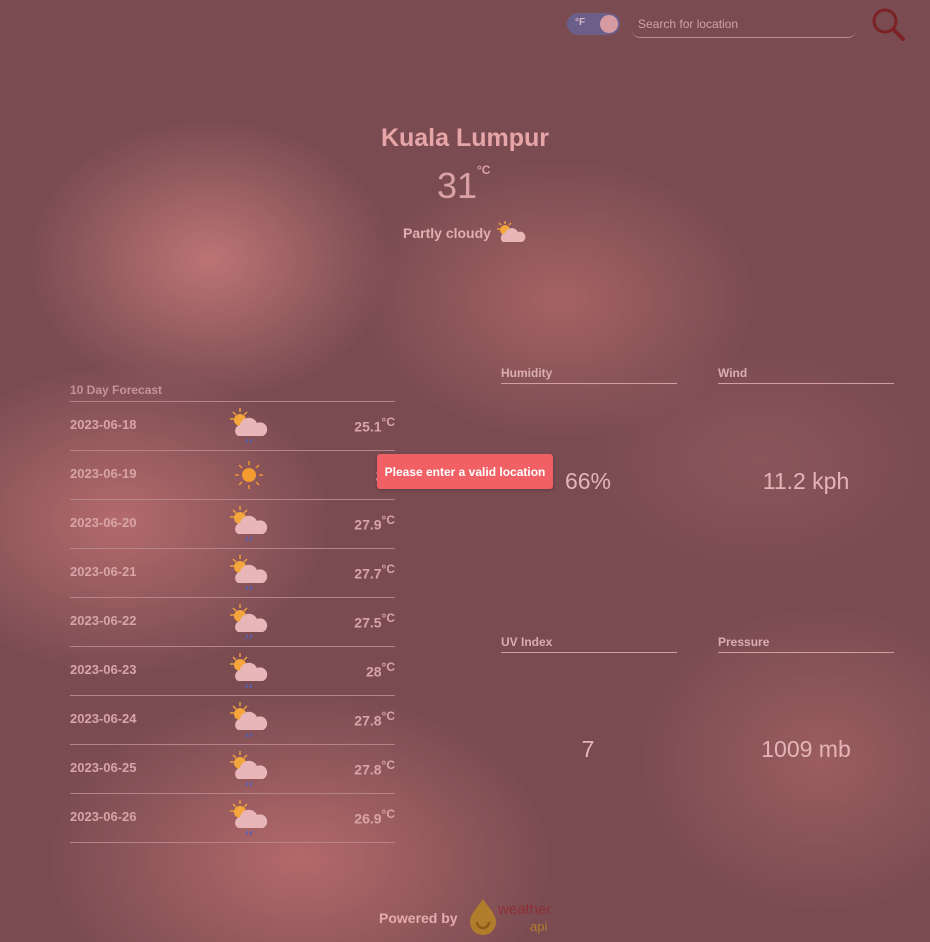 The width and height of the screenshot is (930, 942). I want to click on condition-text: Partly cloudy, so click(447, 233).